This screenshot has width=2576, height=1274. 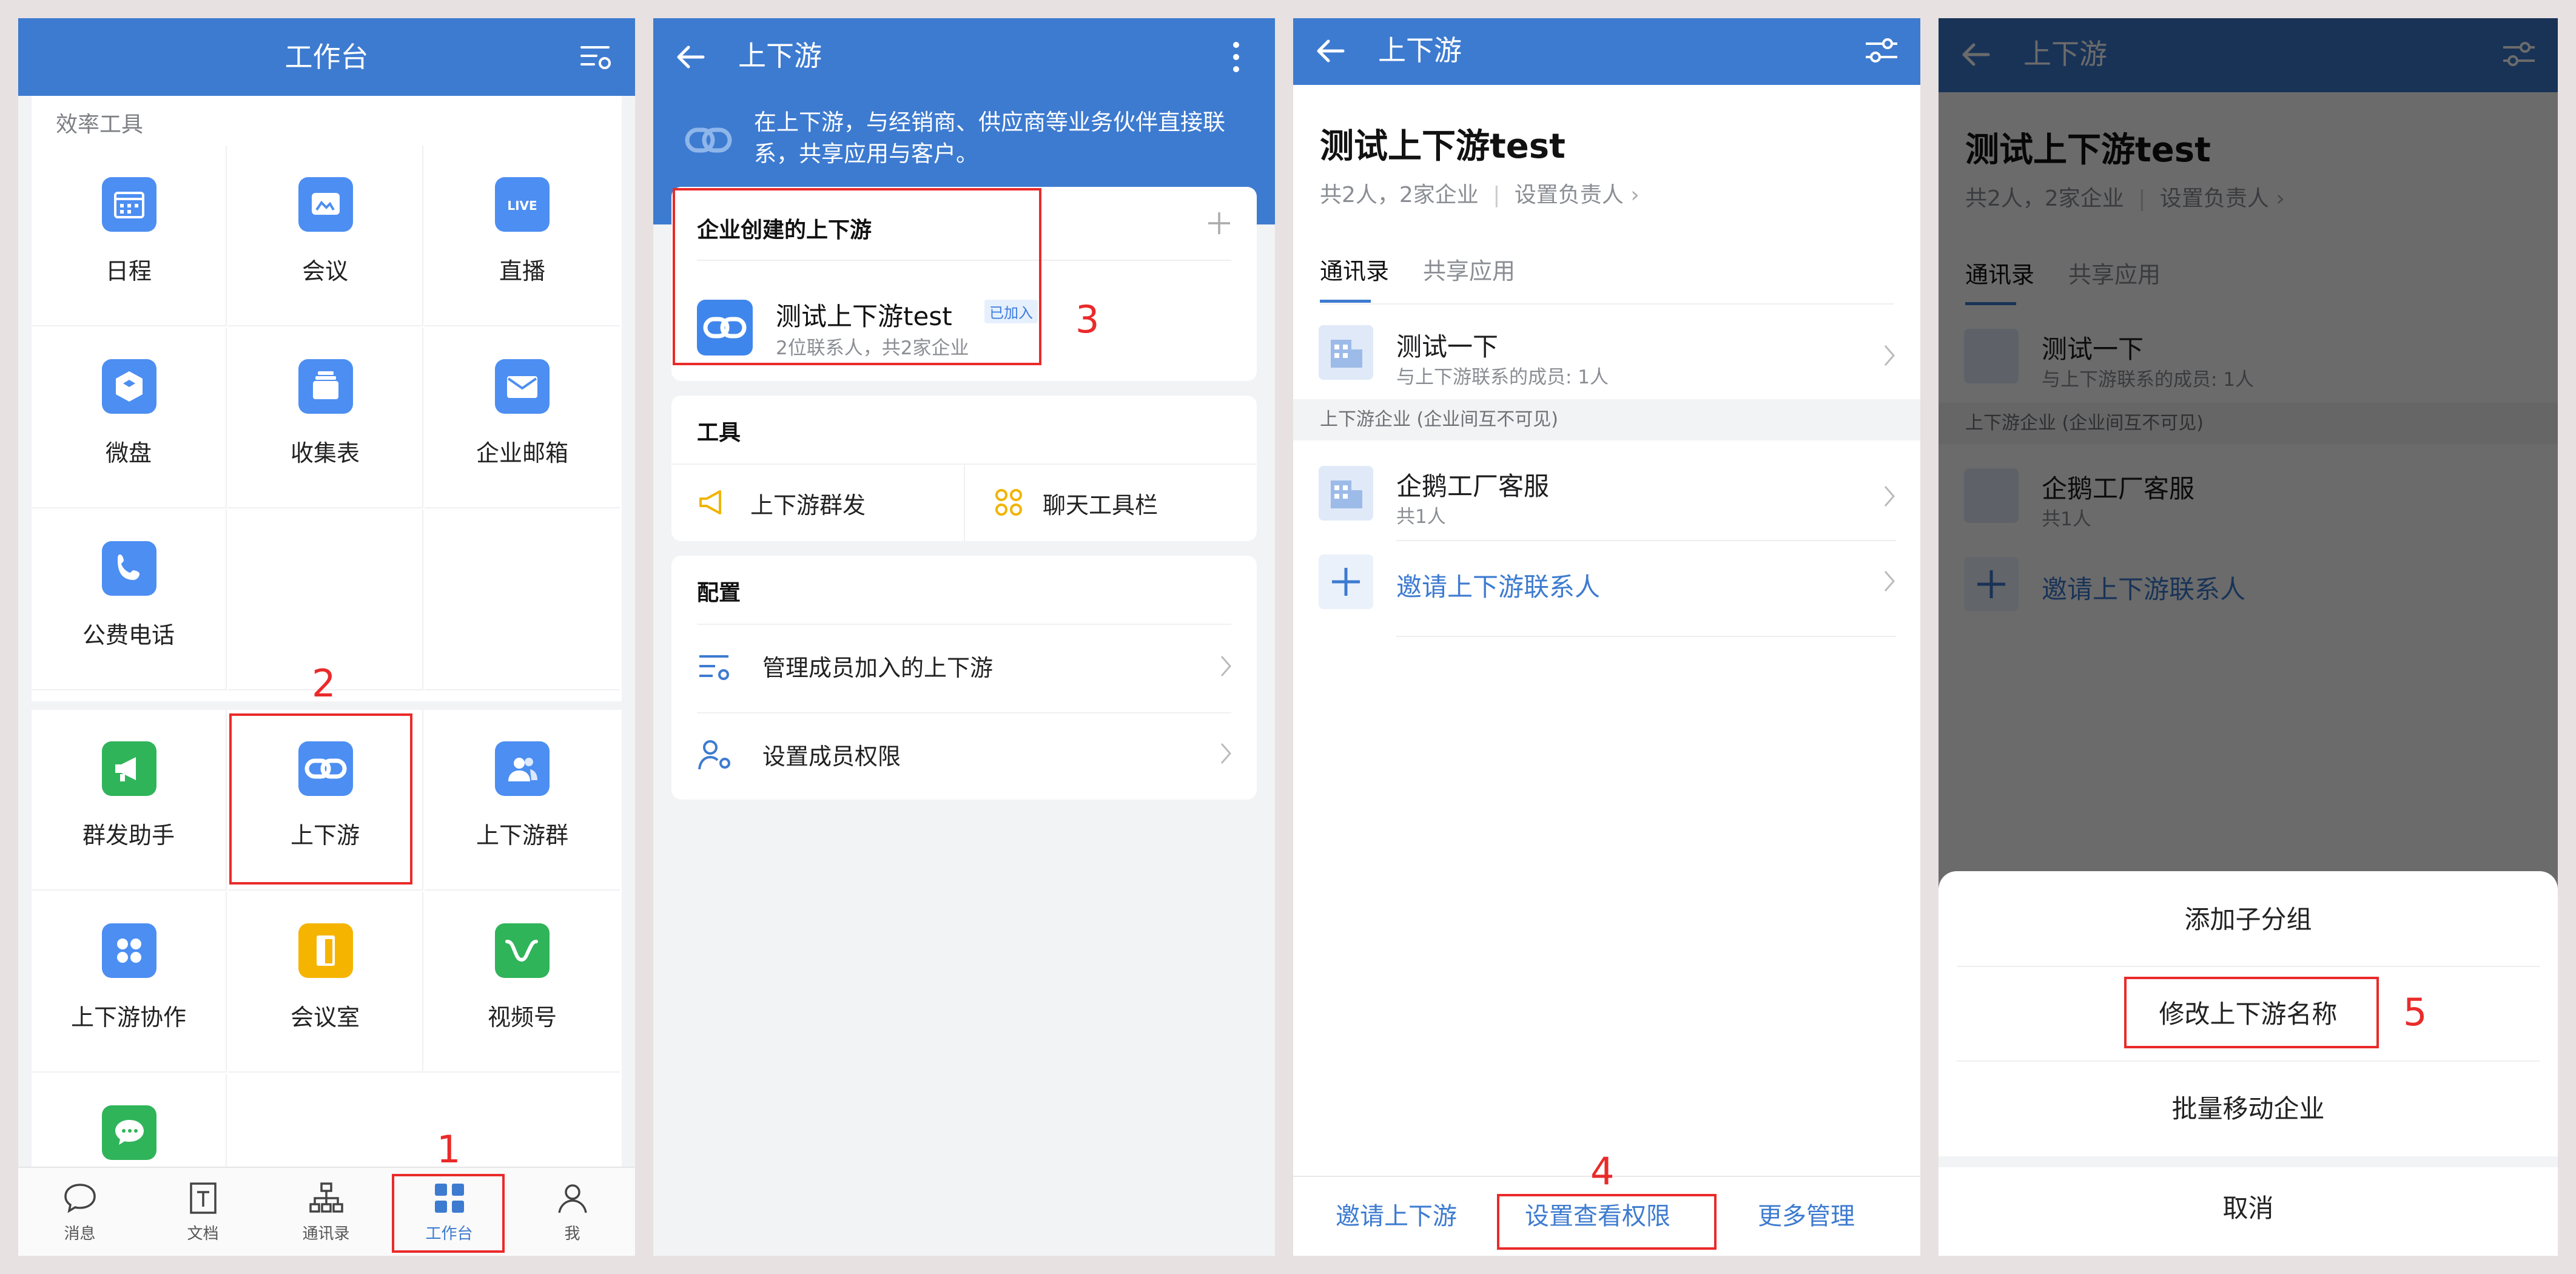 What do you see at coordinates (2248, 1106) in the screenshot?
I see `batch-move-option: 批量移动企业` at bounding box center [2248, 1106].